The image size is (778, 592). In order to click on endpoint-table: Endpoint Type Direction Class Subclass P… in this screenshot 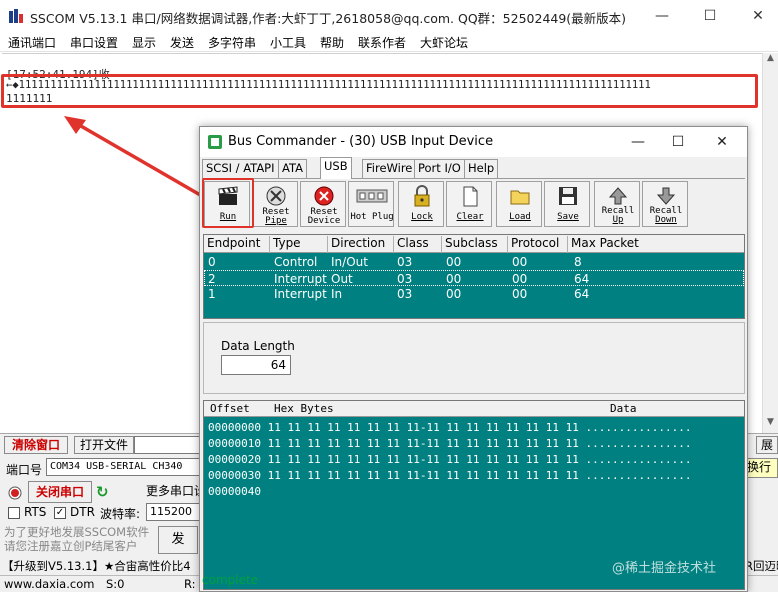, I will do `click(474, 276)`.